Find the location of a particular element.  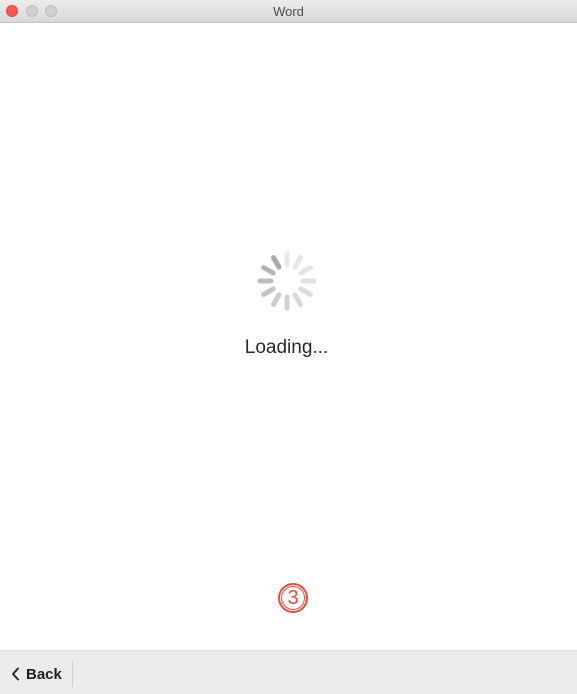

step-number-badge: 3 is located at coordinates (293, 598).